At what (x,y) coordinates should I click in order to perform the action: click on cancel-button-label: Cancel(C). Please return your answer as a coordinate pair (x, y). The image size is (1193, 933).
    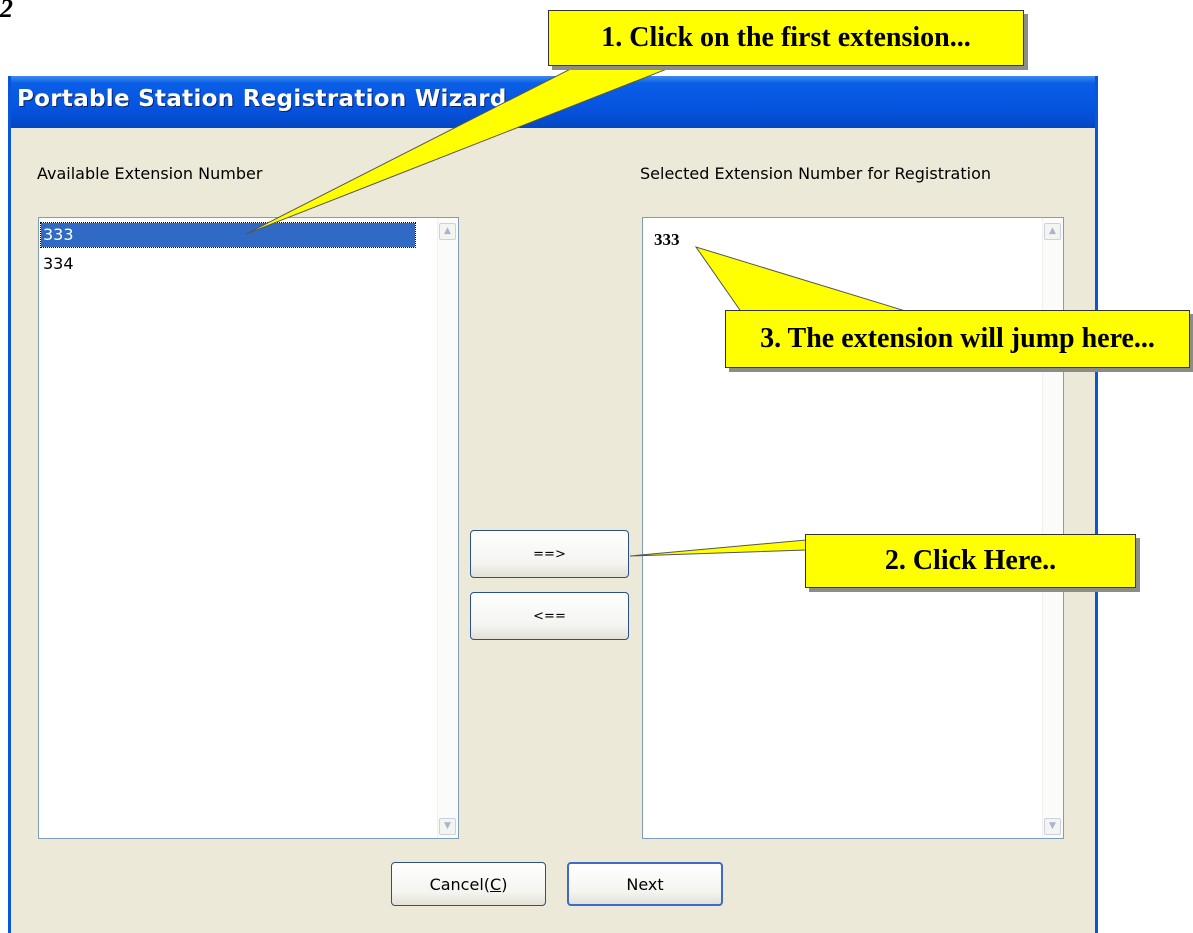
    Looking at the image, I should click on (468, 884).